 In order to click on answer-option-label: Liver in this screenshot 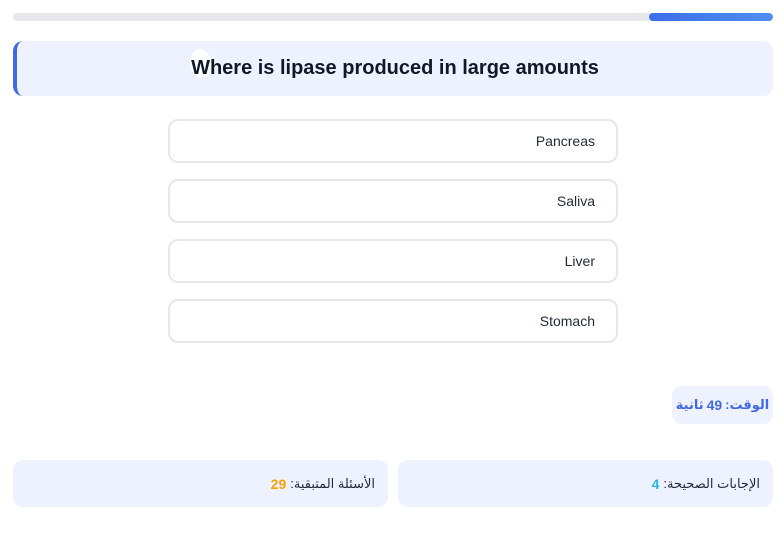, I will do `click(579, 261)`.